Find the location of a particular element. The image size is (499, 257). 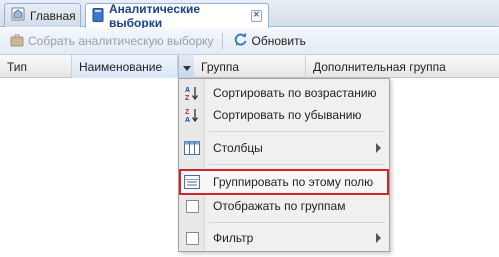

menu-item-group-by-field-label: Группировать по этому полю is located at coordinates (293, 182).